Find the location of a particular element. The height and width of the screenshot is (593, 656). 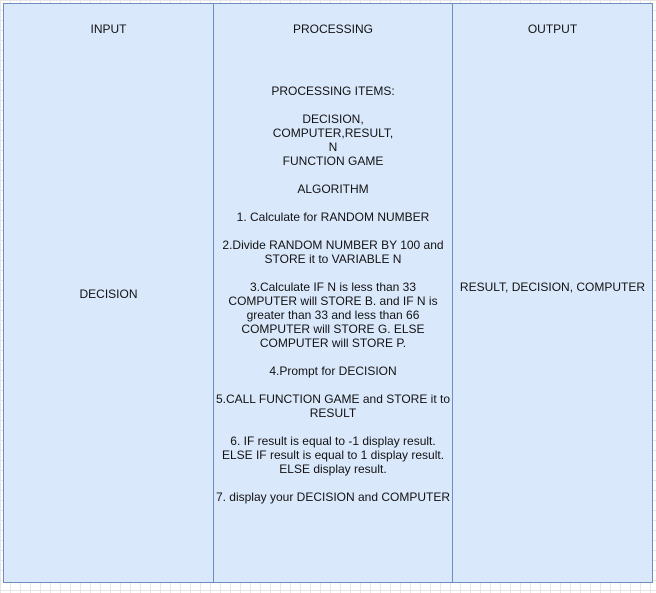

processing-line: COMPUTER will STORE G. ELSE is located at coordinates (333, 329).